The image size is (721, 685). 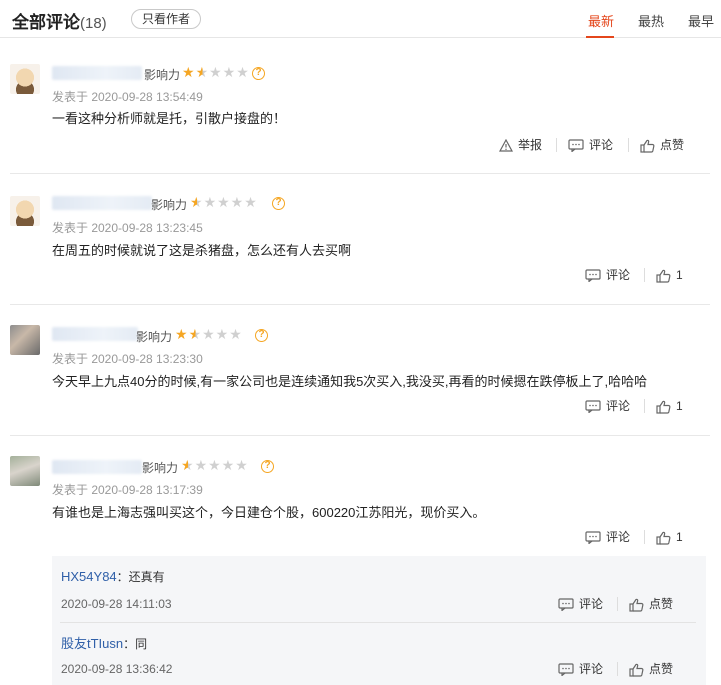 I want to click on report-button: 举报, so click(x=520, y=145).